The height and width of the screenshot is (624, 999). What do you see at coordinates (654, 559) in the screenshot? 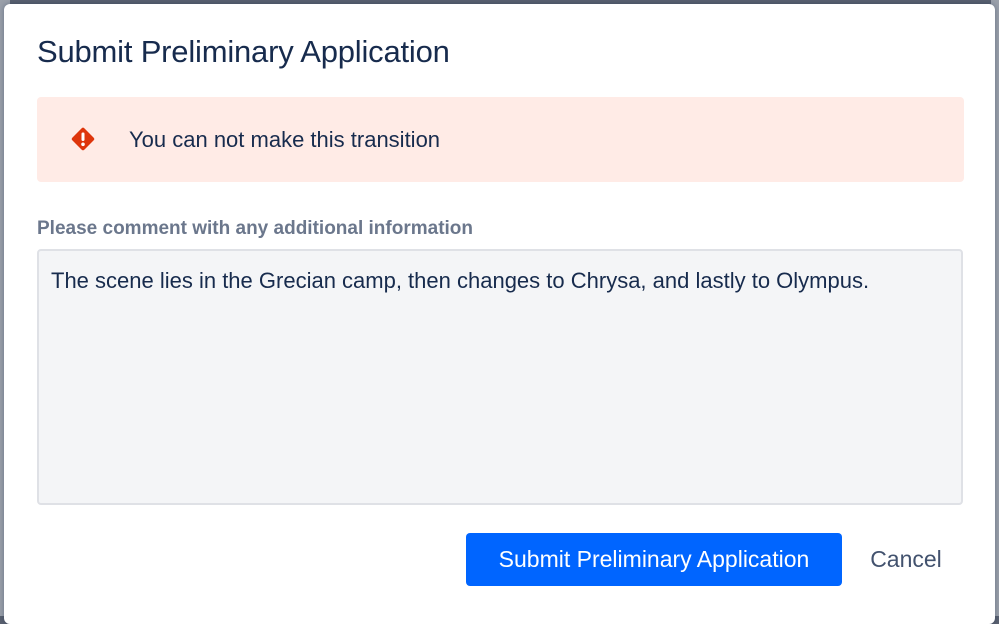
I see `submit-button: Submit Preliminary Application` at bounding box center [654, 559].